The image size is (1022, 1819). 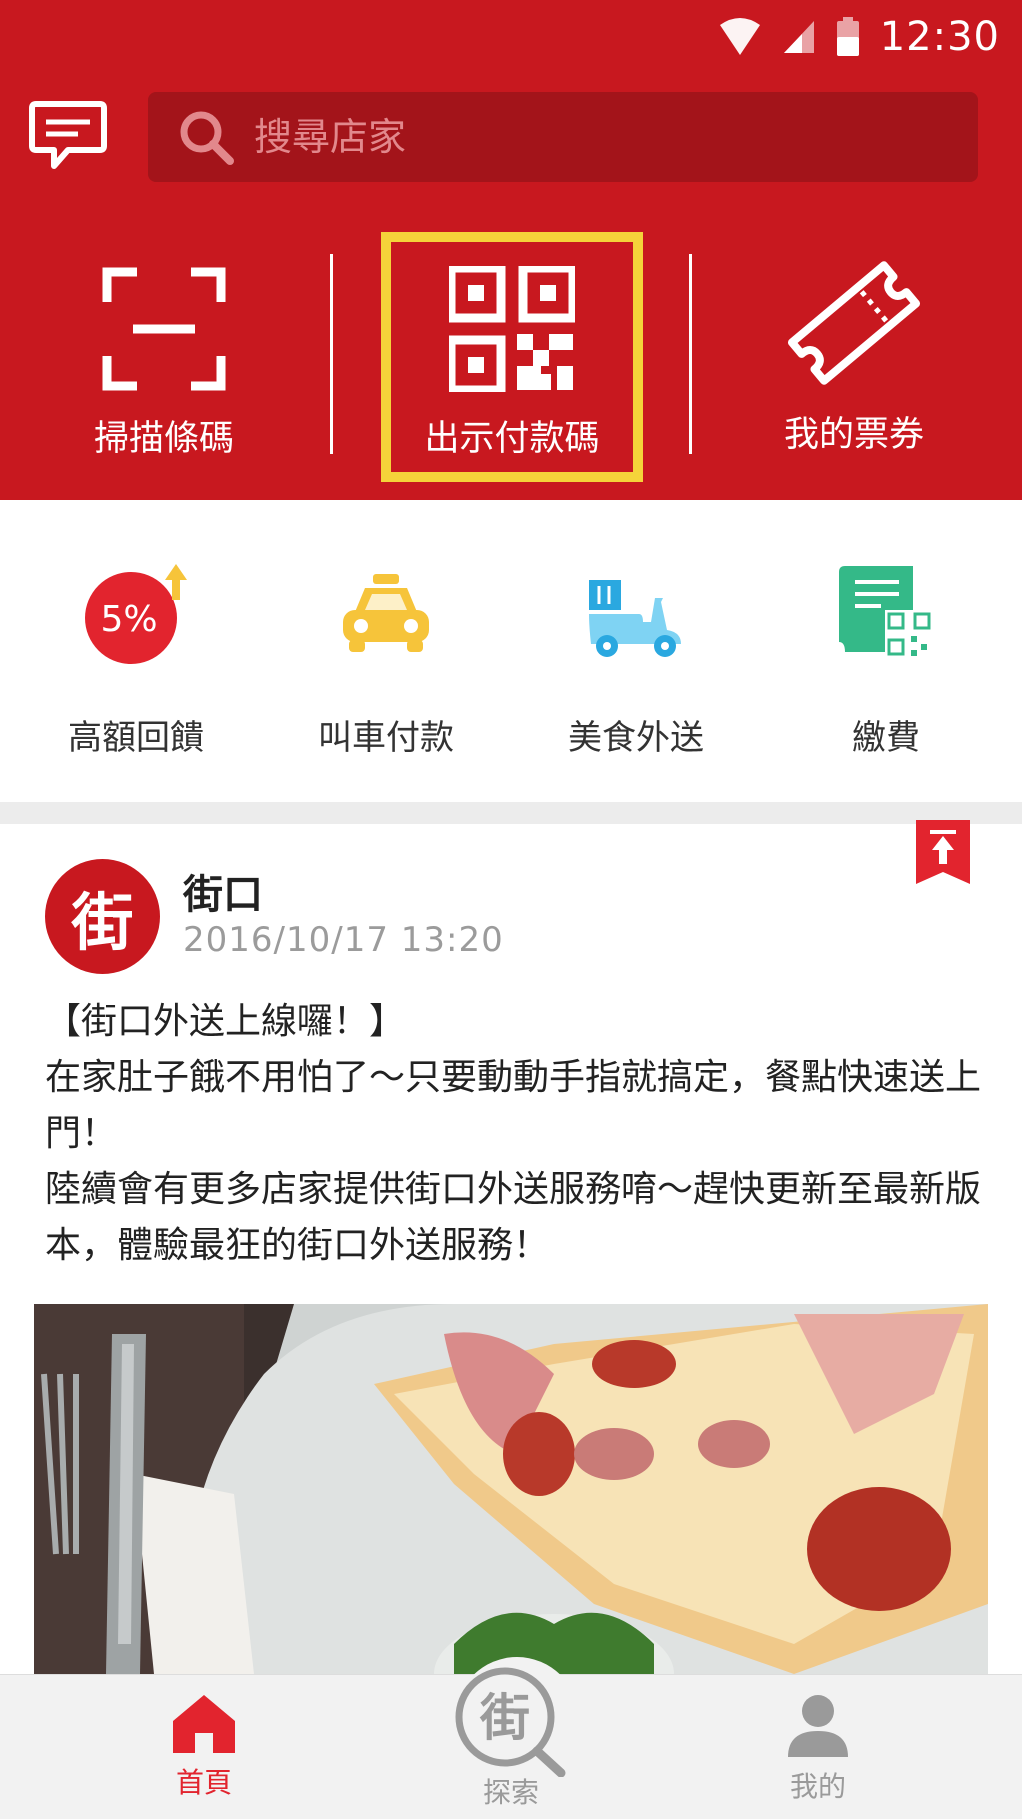 I want to click on service-cashback: 5% 高額回饋, so click(x=136, y=659).